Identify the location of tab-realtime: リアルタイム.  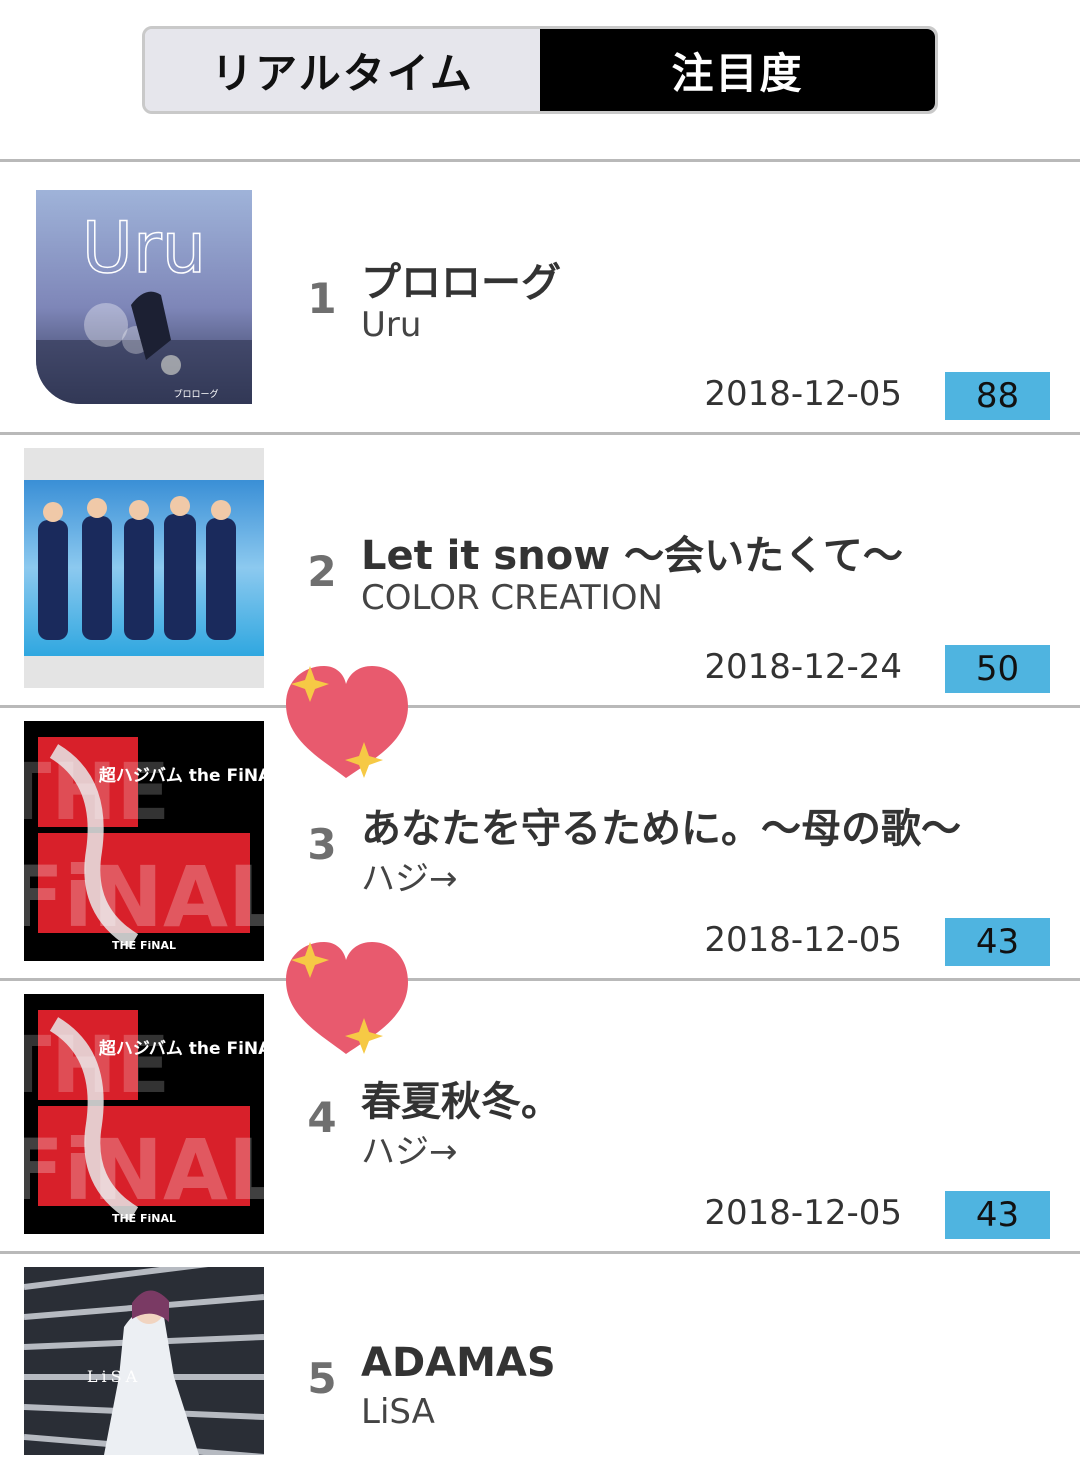
(342, 70).